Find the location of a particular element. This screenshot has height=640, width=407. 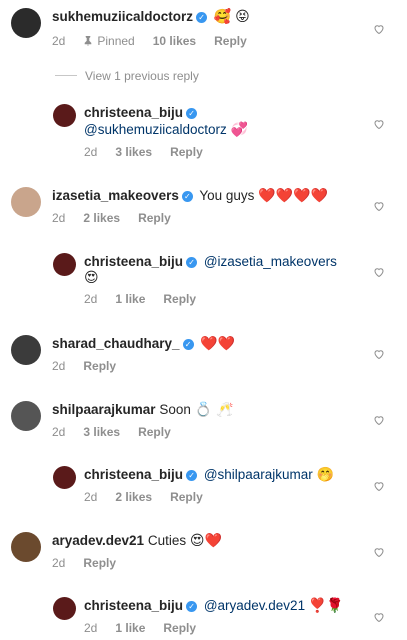

comment-emoji: ❤️❤️❤️❤️ is located at coordinates (293, 195).